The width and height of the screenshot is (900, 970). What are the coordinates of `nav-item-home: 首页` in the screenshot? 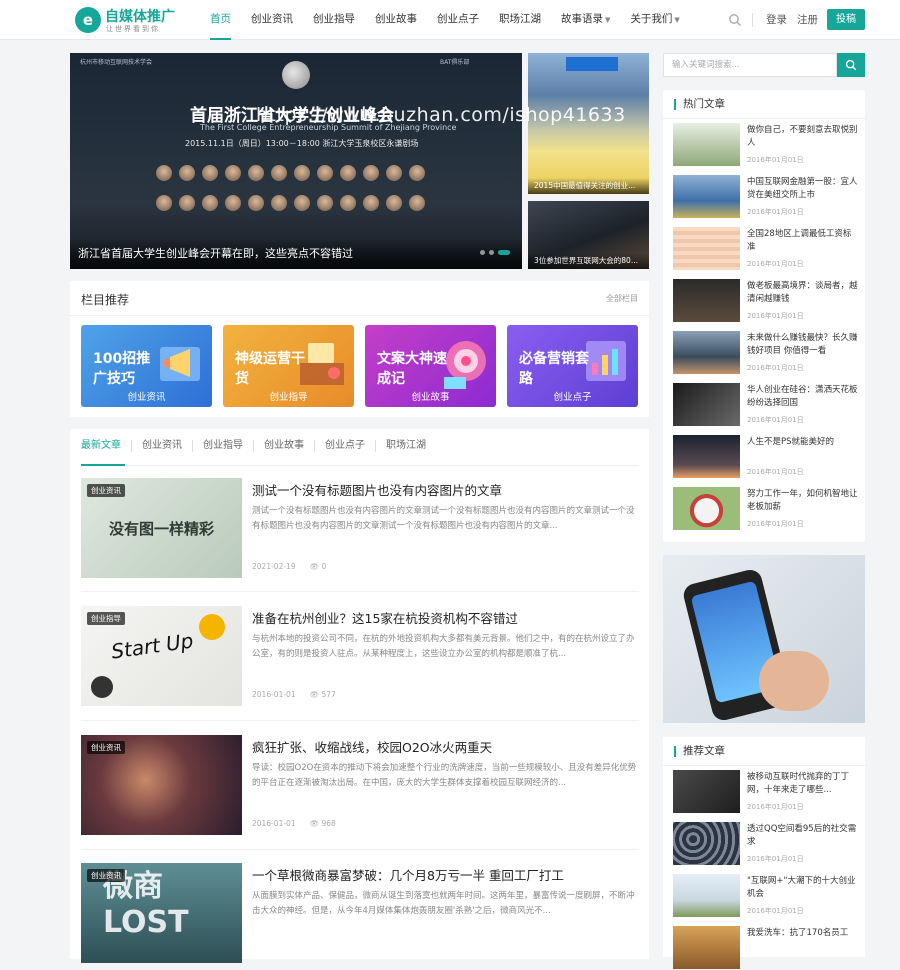 It's located at (220, 20).